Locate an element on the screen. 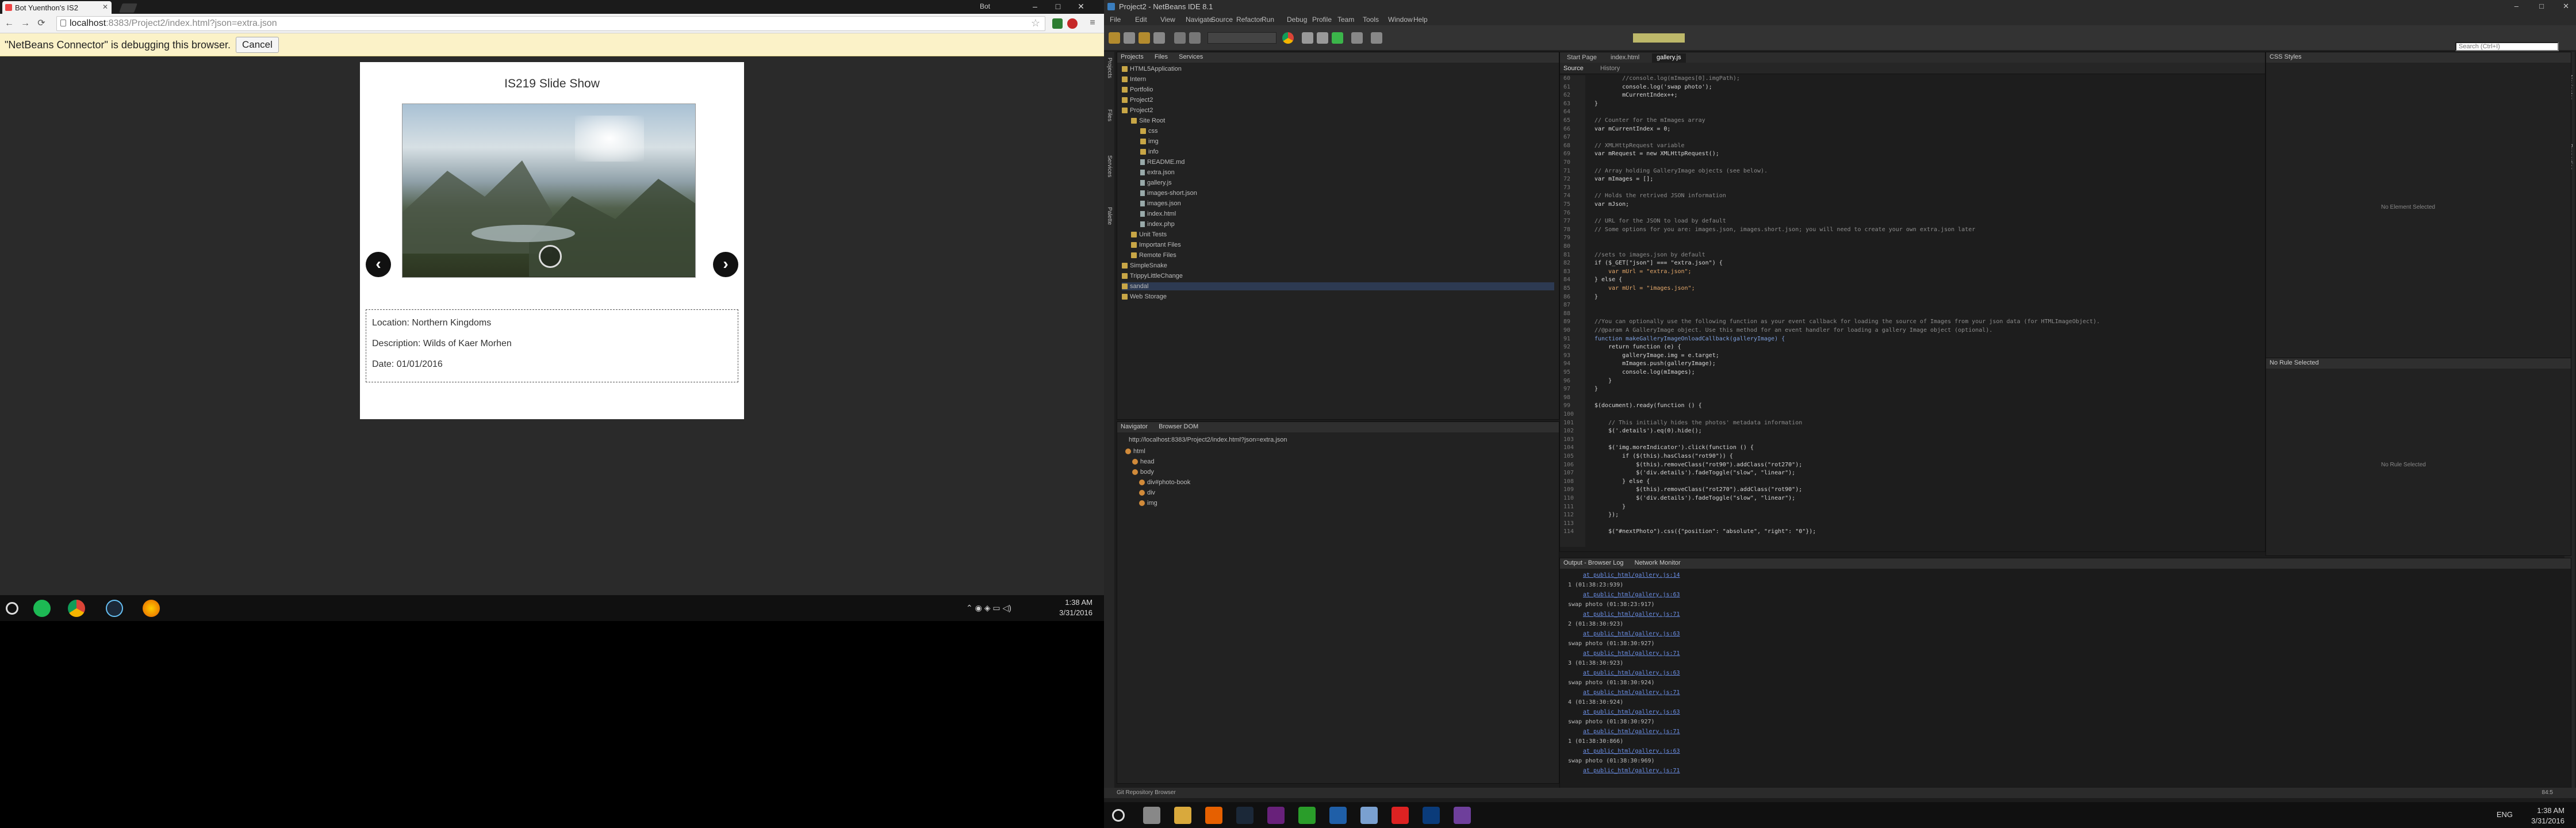  close-window-button: ✕ is located at coordinates (2566, 6).